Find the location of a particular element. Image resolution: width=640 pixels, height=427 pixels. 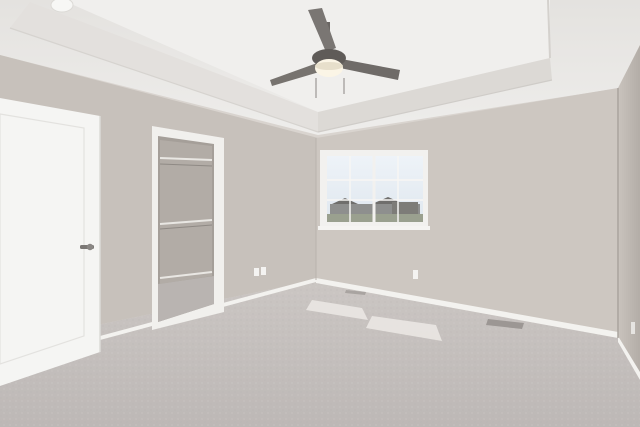

window is located at coordinates (374, 190).